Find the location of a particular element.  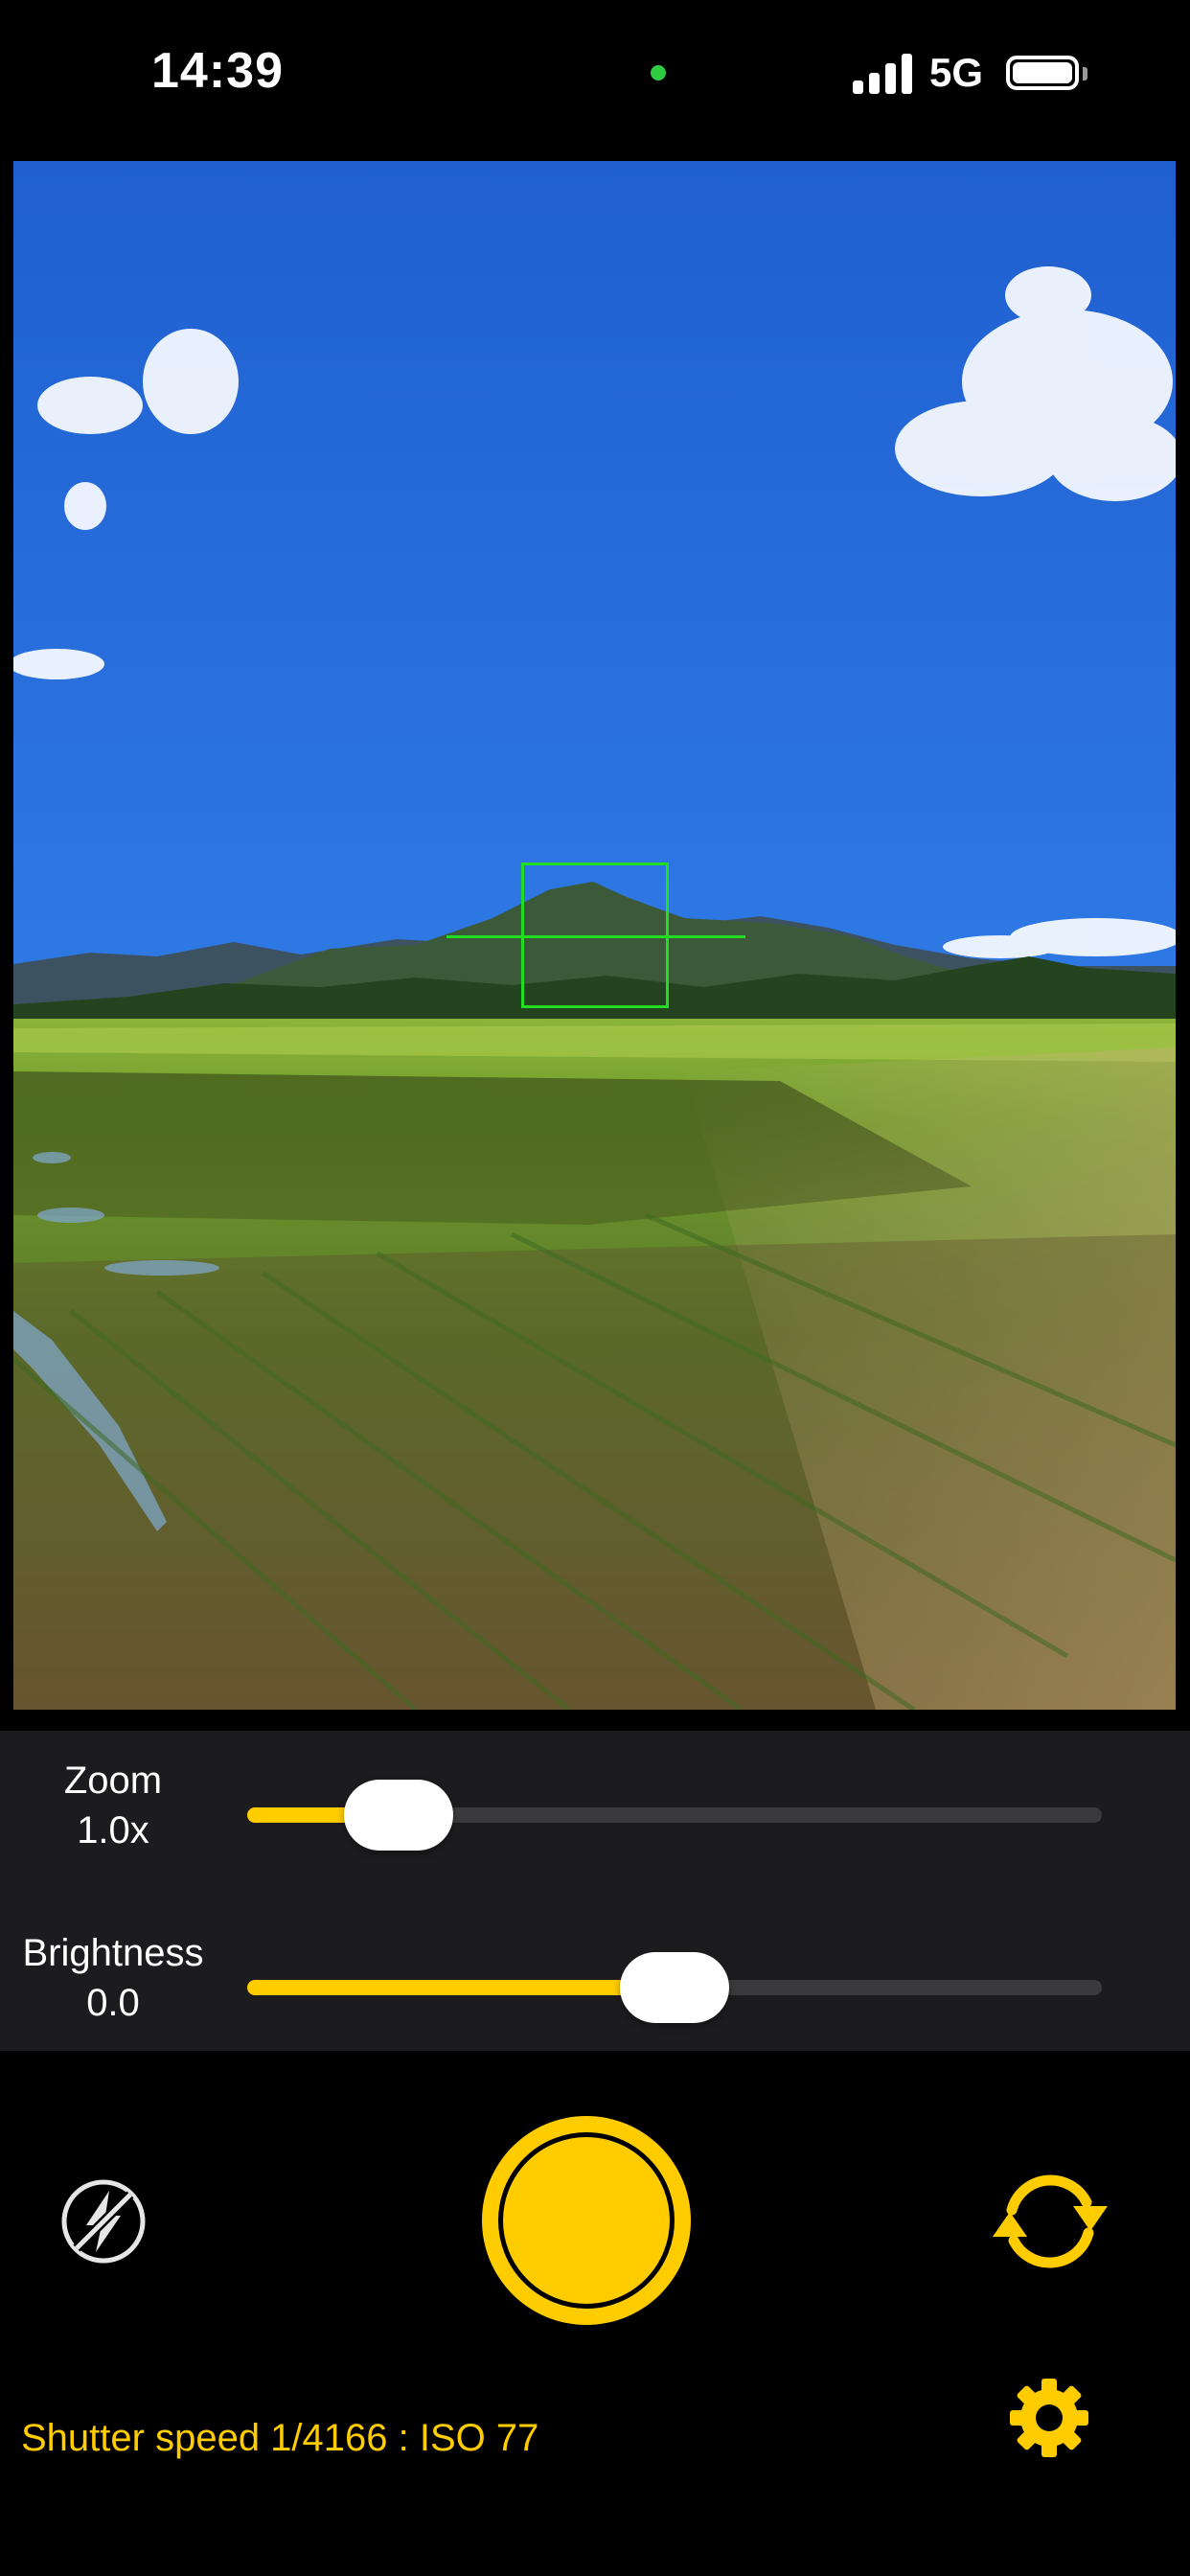

battery-cap is located at coordinates (1085, 73).